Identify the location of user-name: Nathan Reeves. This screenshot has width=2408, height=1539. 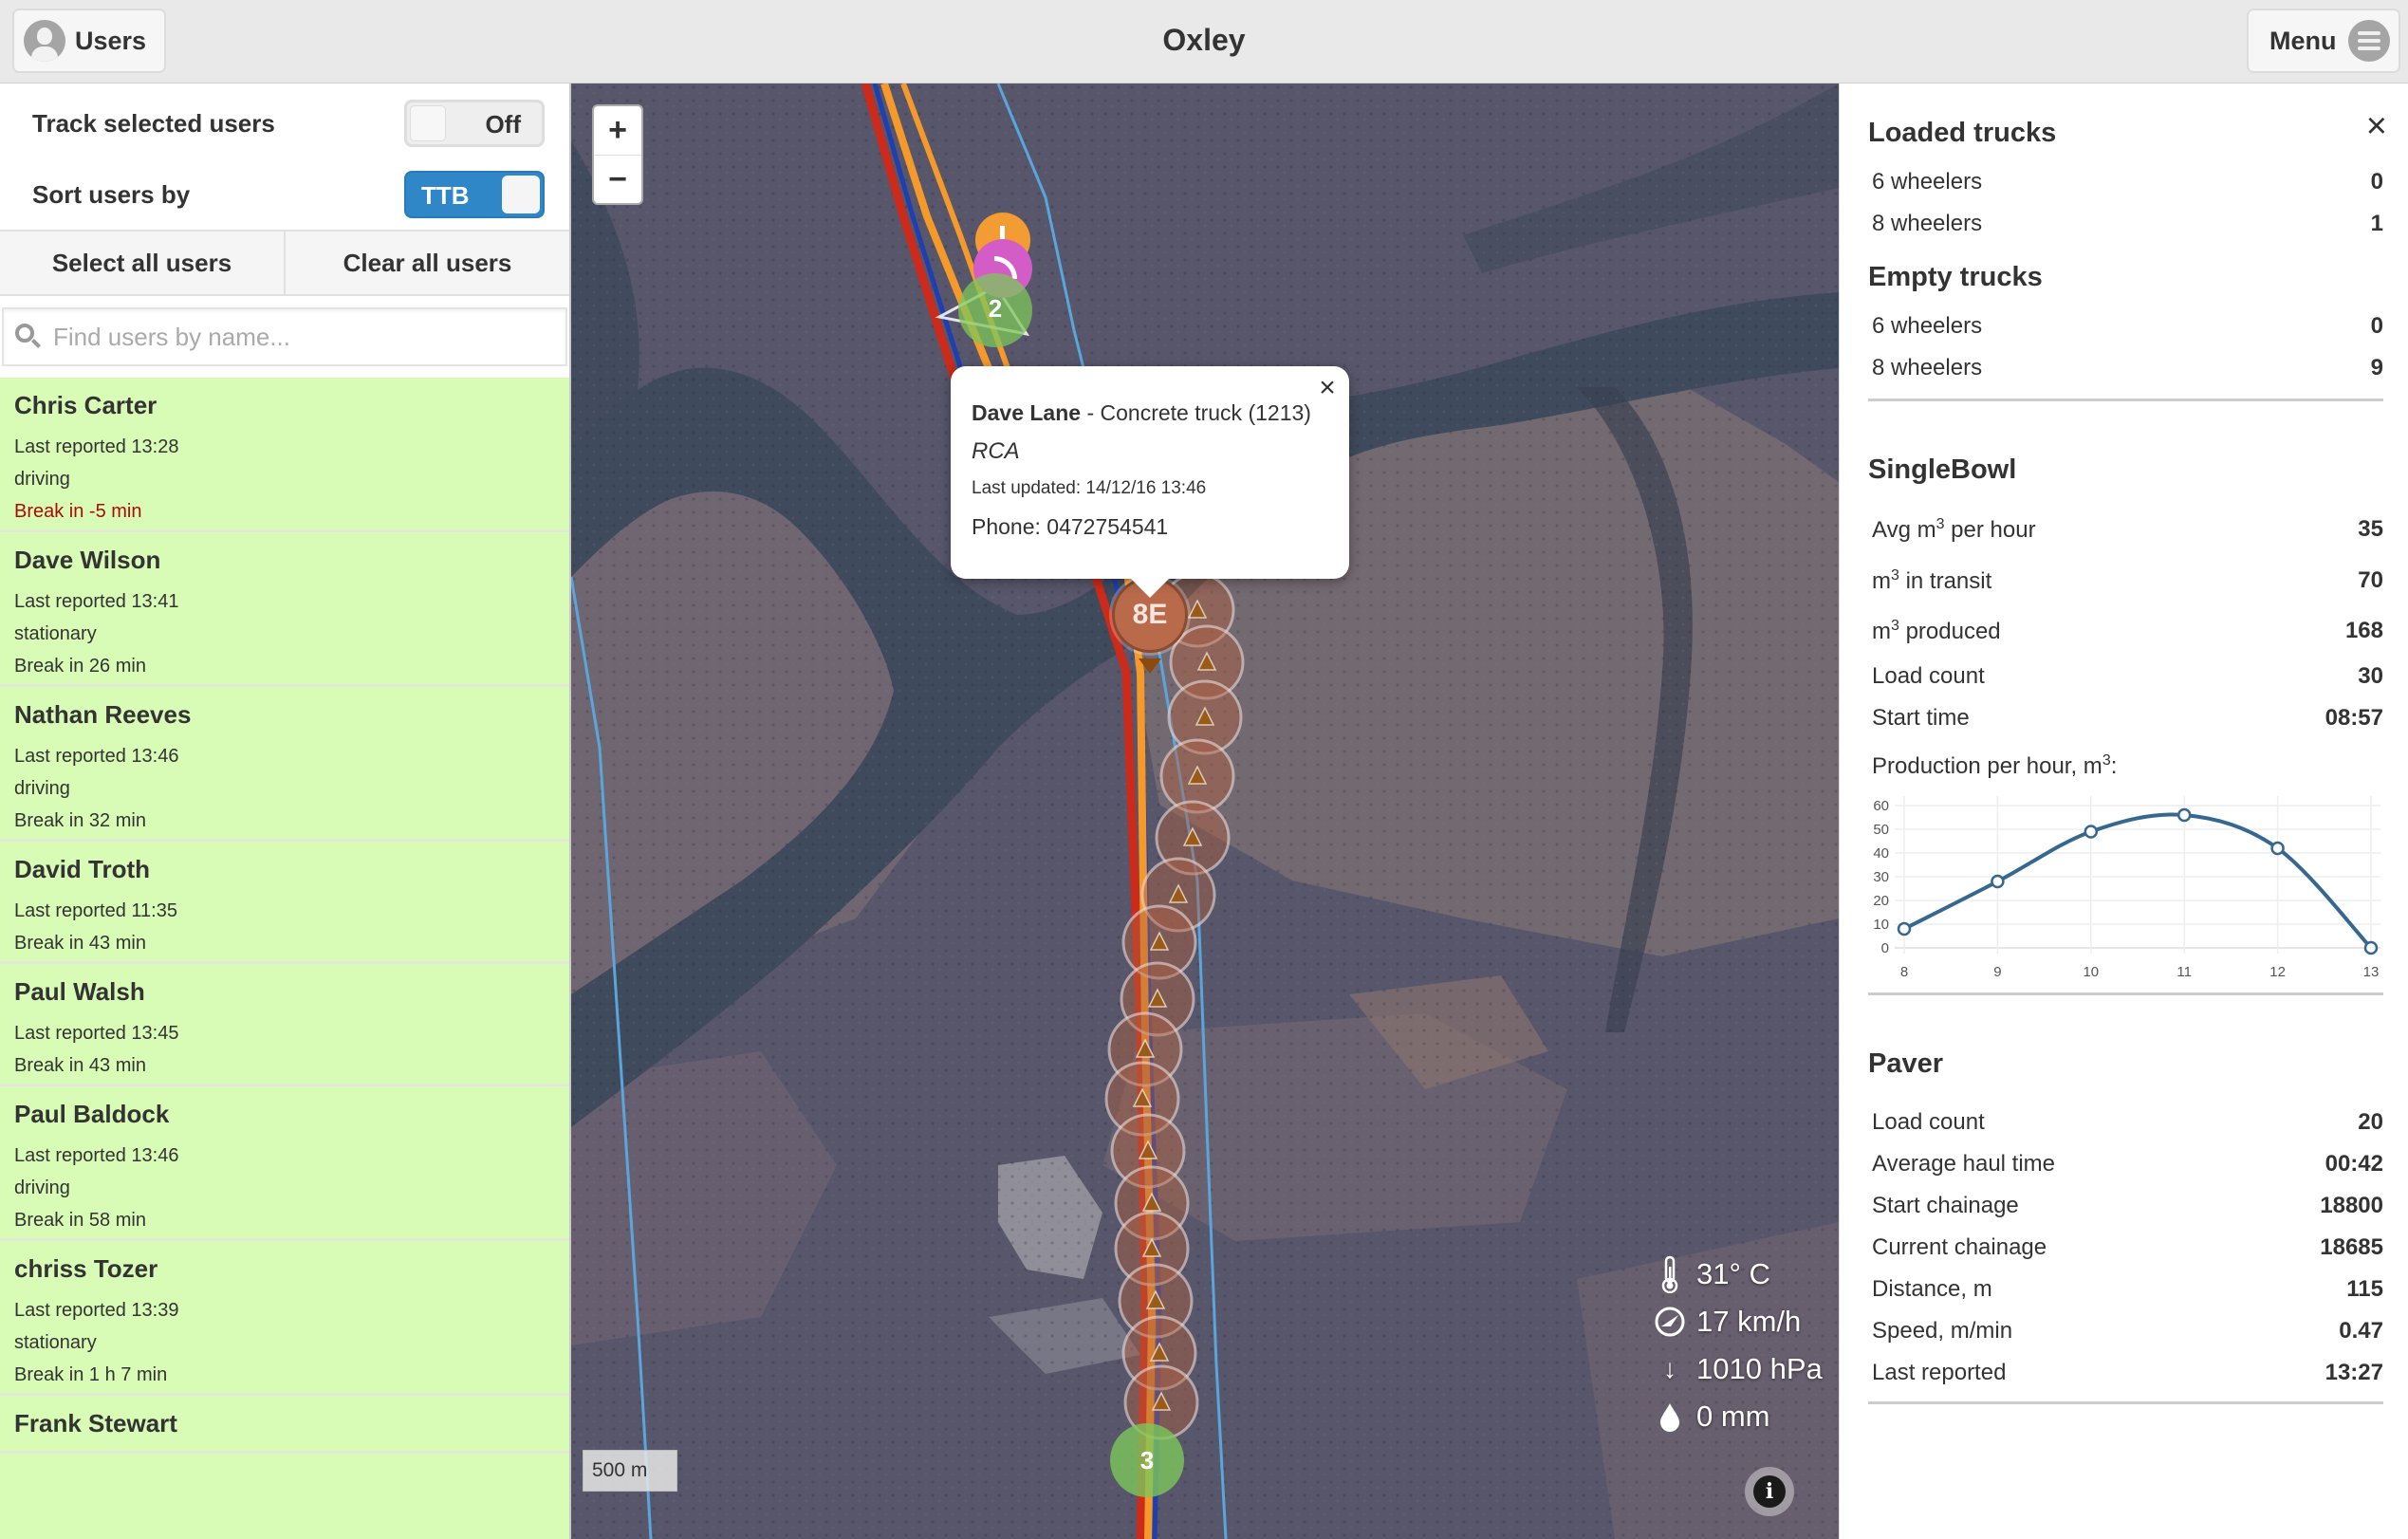
(103, 714).